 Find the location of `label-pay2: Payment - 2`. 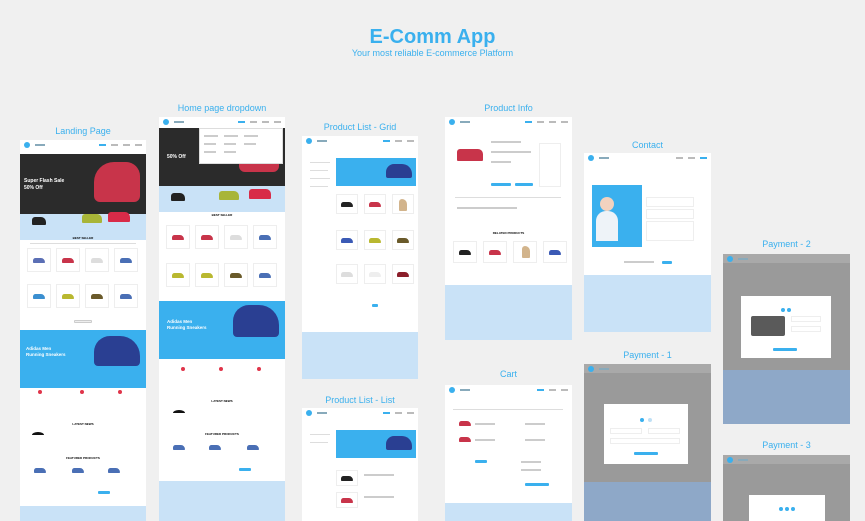

label-pay2: Payment - 2 is located at coordinates (786, 244).